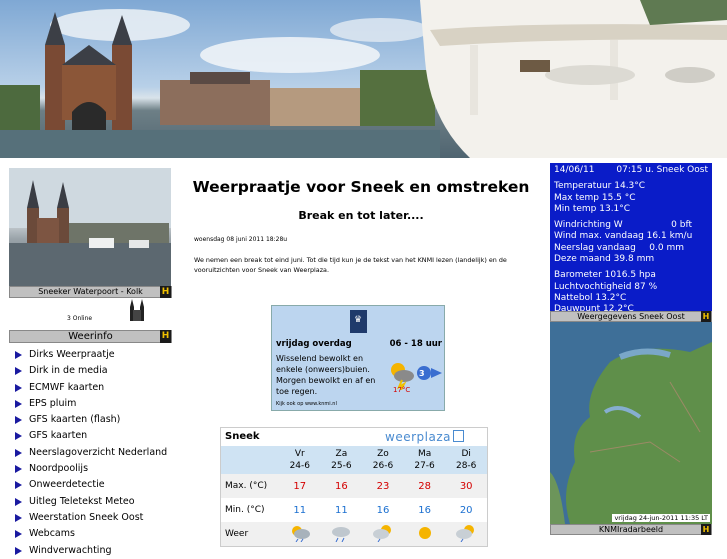 The width and height of the screenshot is (727, 559). Describe the element at coordinates (592, 208) in the screenshot. I see `station-line: Min temp 13.1°C` at that location.